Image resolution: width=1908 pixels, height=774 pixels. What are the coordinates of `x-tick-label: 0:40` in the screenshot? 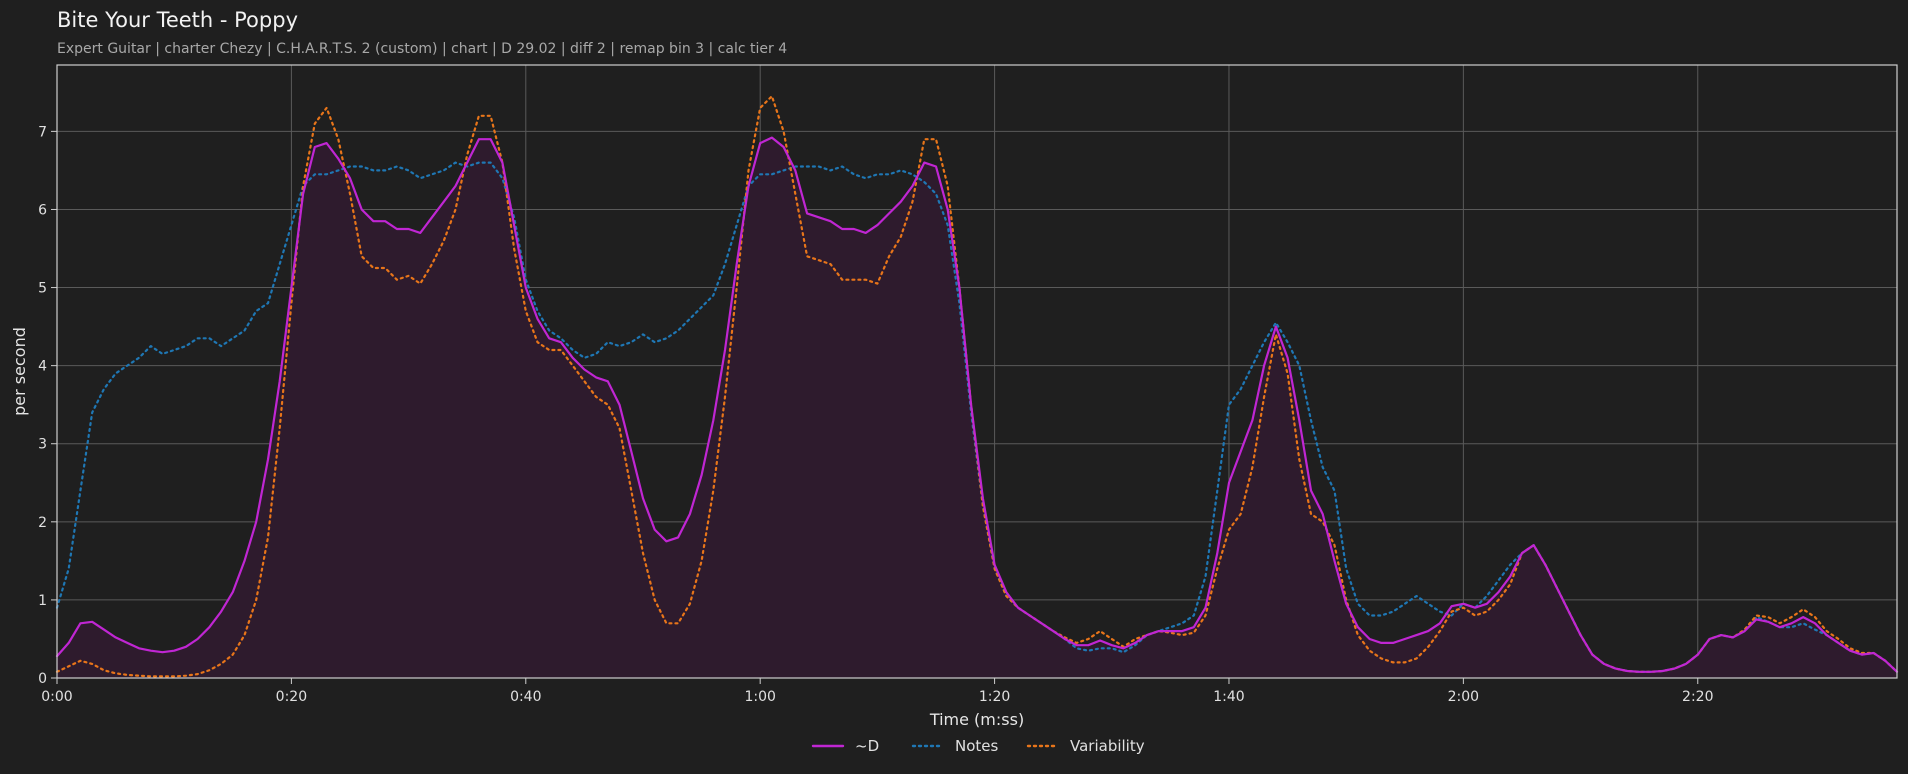 It's located at (525, 697).